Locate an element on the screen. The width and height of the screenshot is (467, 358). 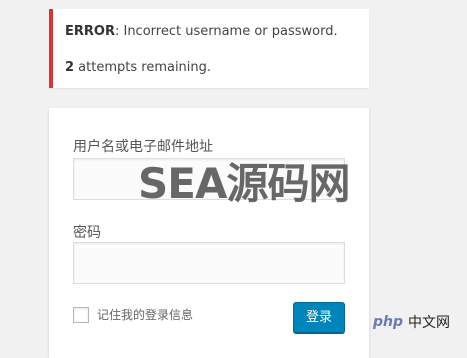
error-text: : Incorrect username or password. is located at coordinates (226, 31).